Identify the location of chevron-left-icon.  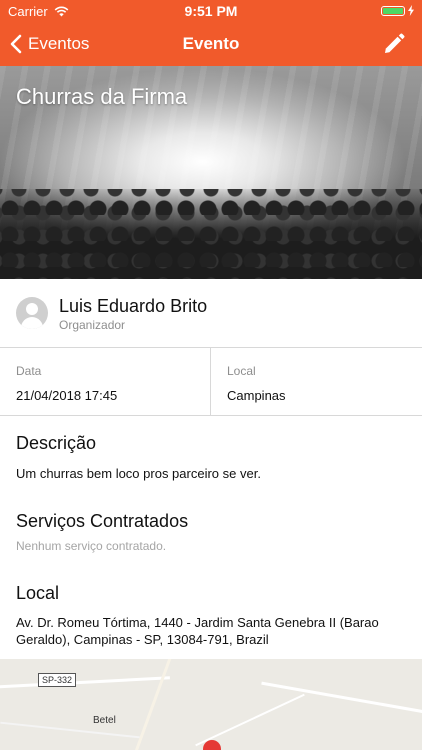
(16, 44).